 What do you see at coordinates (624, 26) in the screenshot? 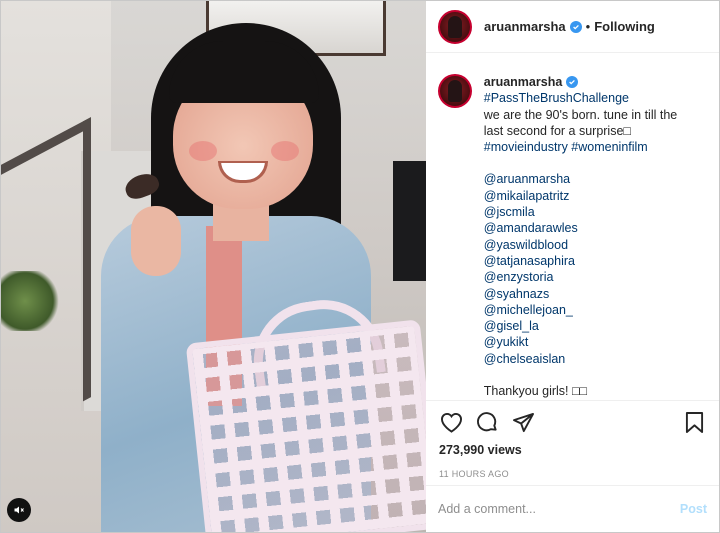
I see `following-button: Following` at bounding box center [624, 26].